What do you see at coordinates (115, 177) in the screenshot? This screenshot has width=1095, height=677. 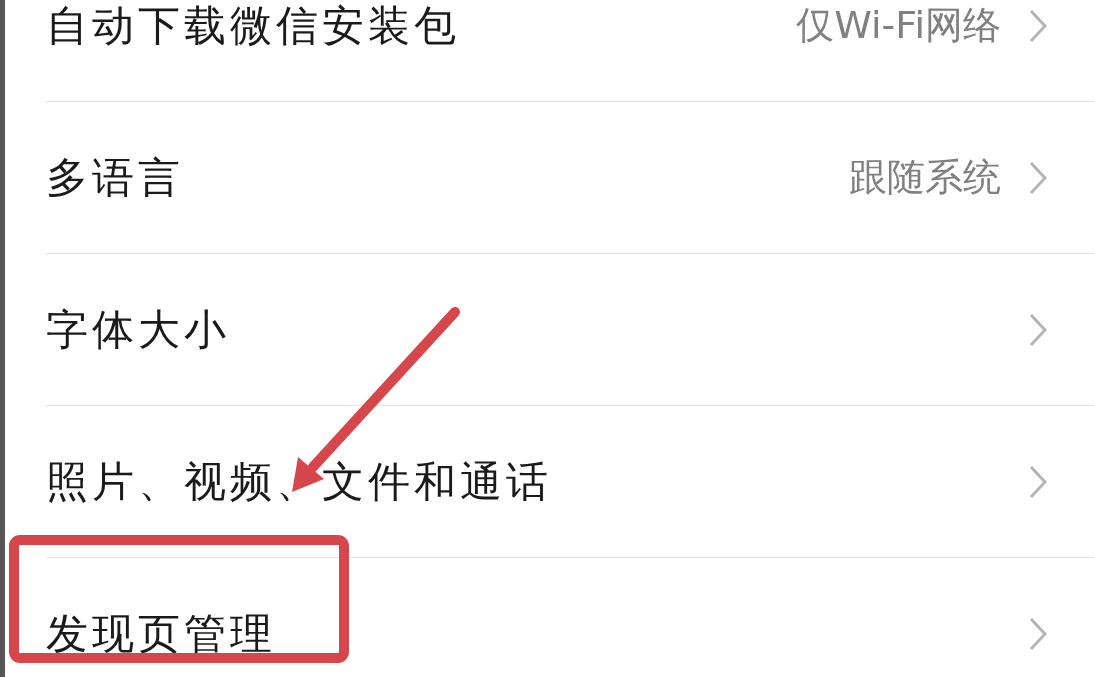 I see `row-label: 多语言` at bounding box center [115, 177].